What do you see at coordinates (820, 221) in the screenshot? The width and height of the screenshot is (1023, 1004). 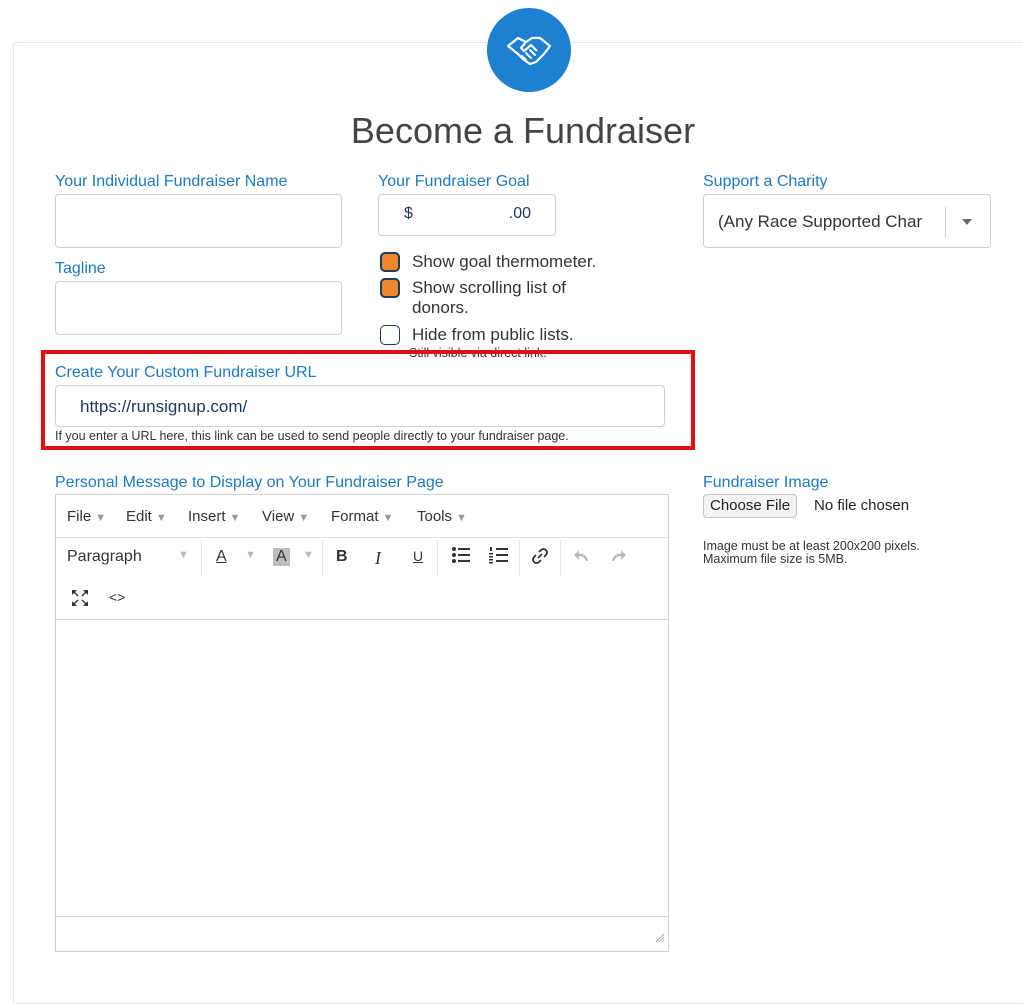 I see `charity-selected-value: (Any Race Supported Char` at bounding box center [820, 221].